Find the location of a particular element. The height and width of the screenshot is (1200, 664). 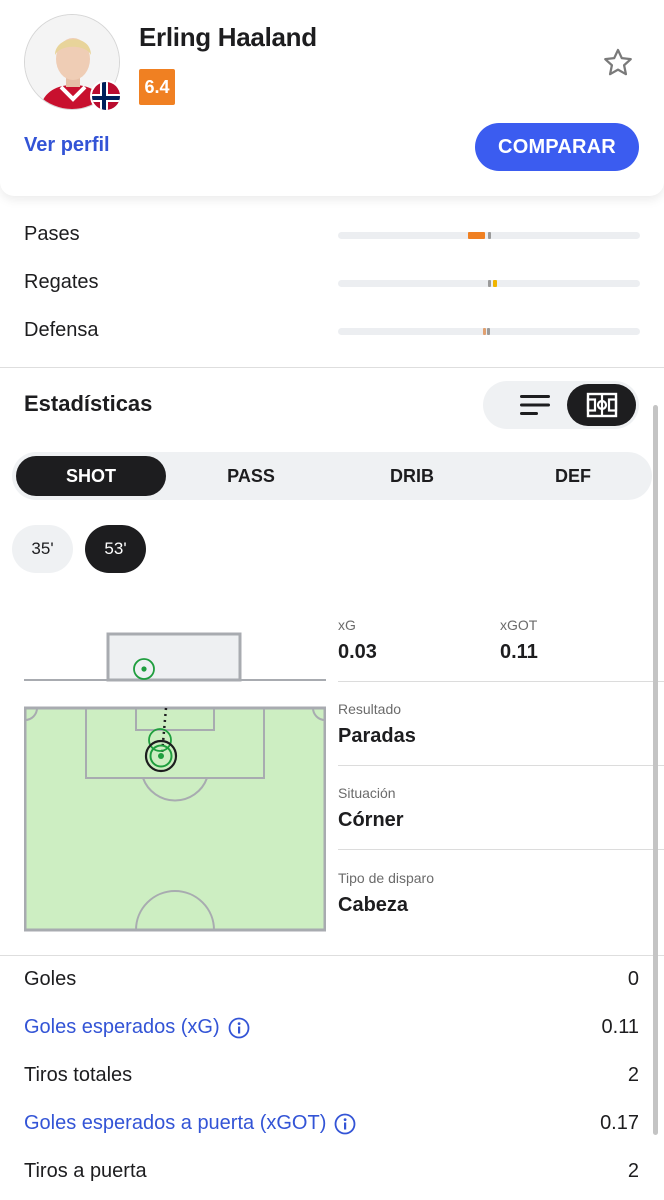

stat-row-total-shots: Tiros totales 2 is located at coordinates (332, 1079).